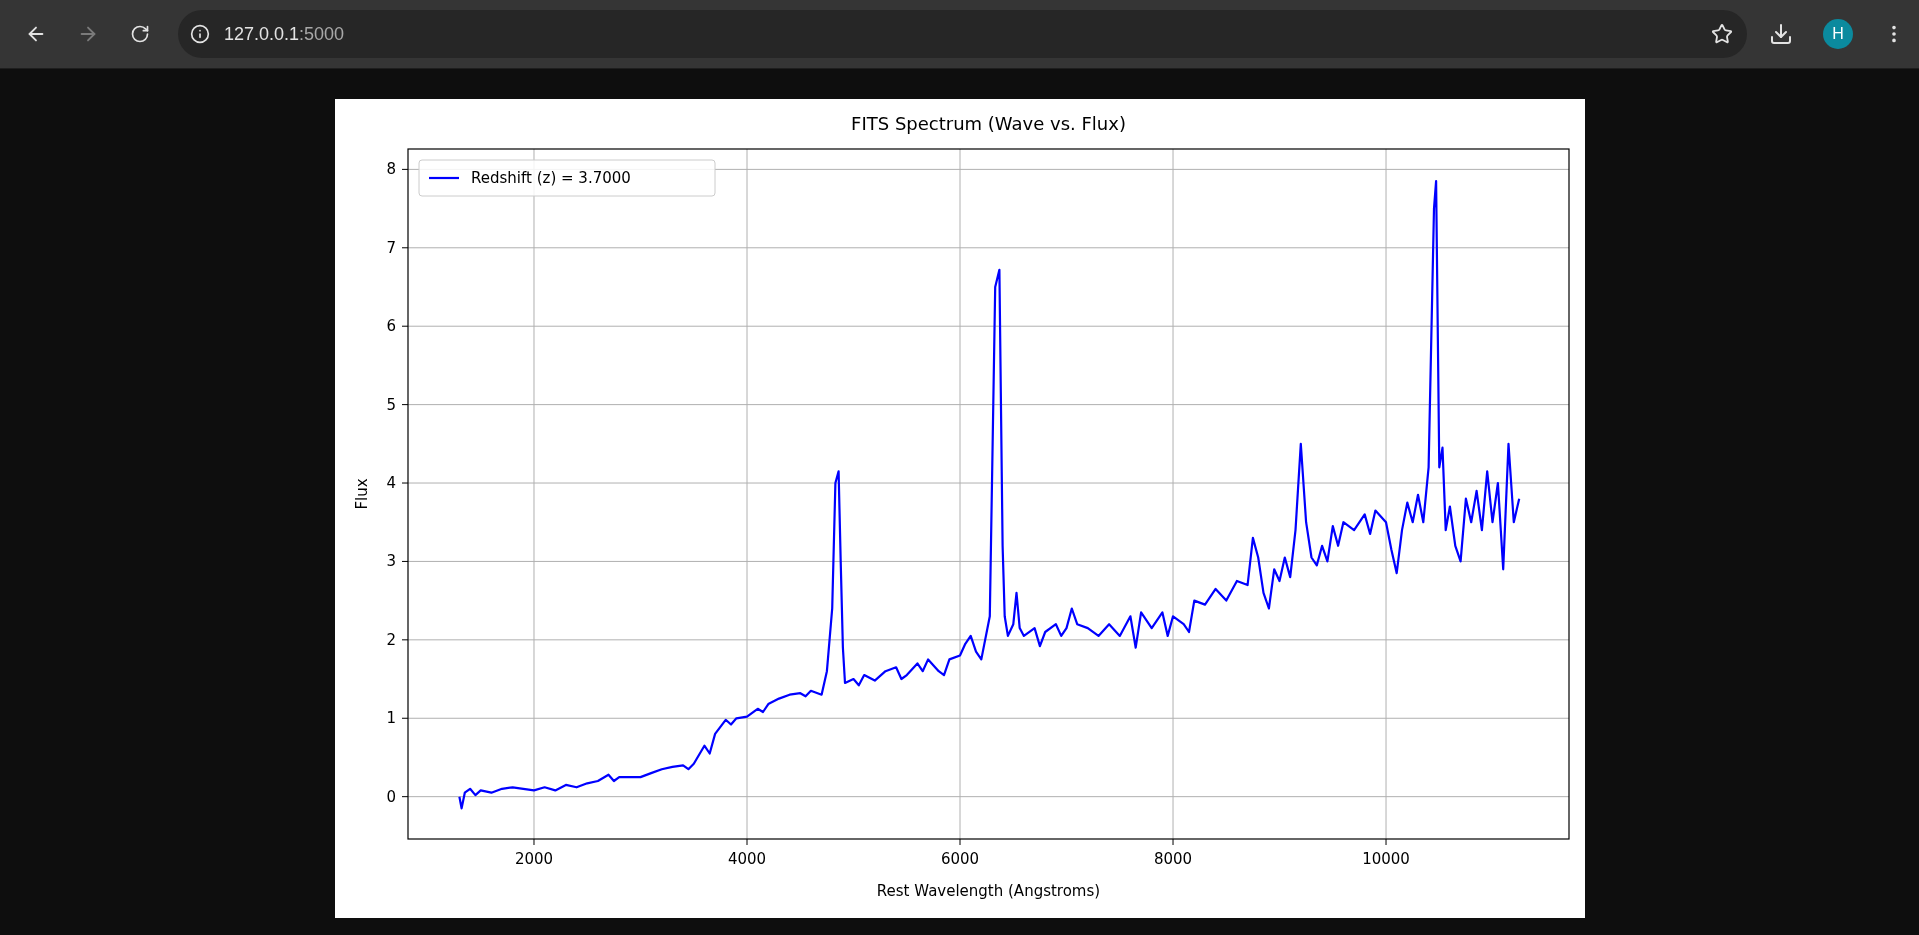 Image resolution: width=1919 pixels, height=935 pixels. Describe the element at coordinates (1172, 859) in the screenshot. I see `x-tick-label: 8000` at that location.